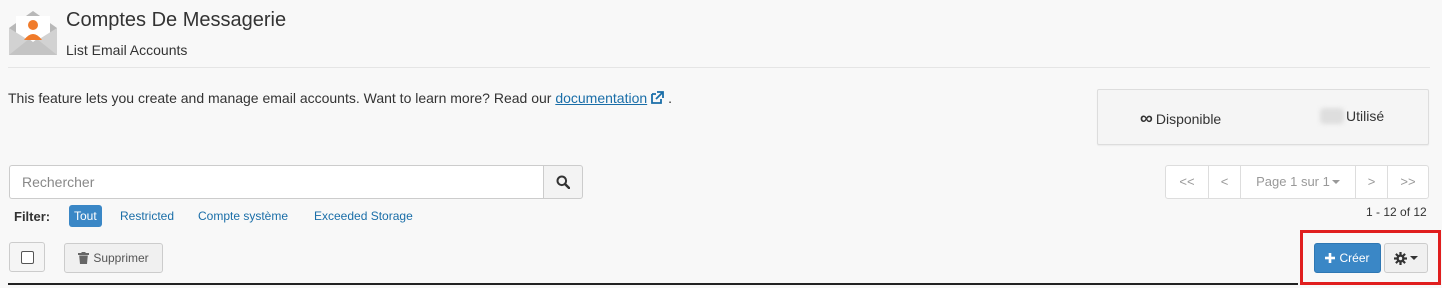 The width and height of the screenshot is (1442, 288). Describe the element at coordinates (1407, 182) in the screenshot. I see `last-page-button: >>` at that location.